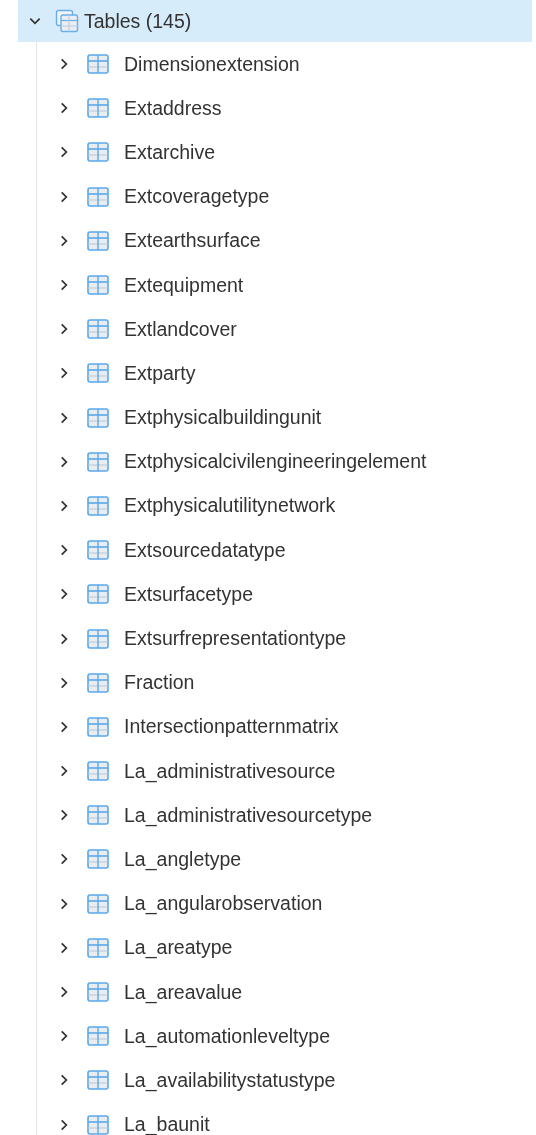 This screenshot has width=536, height=1135. What do you see at coordinates (159, 683) in the screenshot?
I see `table-name: Fraction` at bounding box center [159, 683].